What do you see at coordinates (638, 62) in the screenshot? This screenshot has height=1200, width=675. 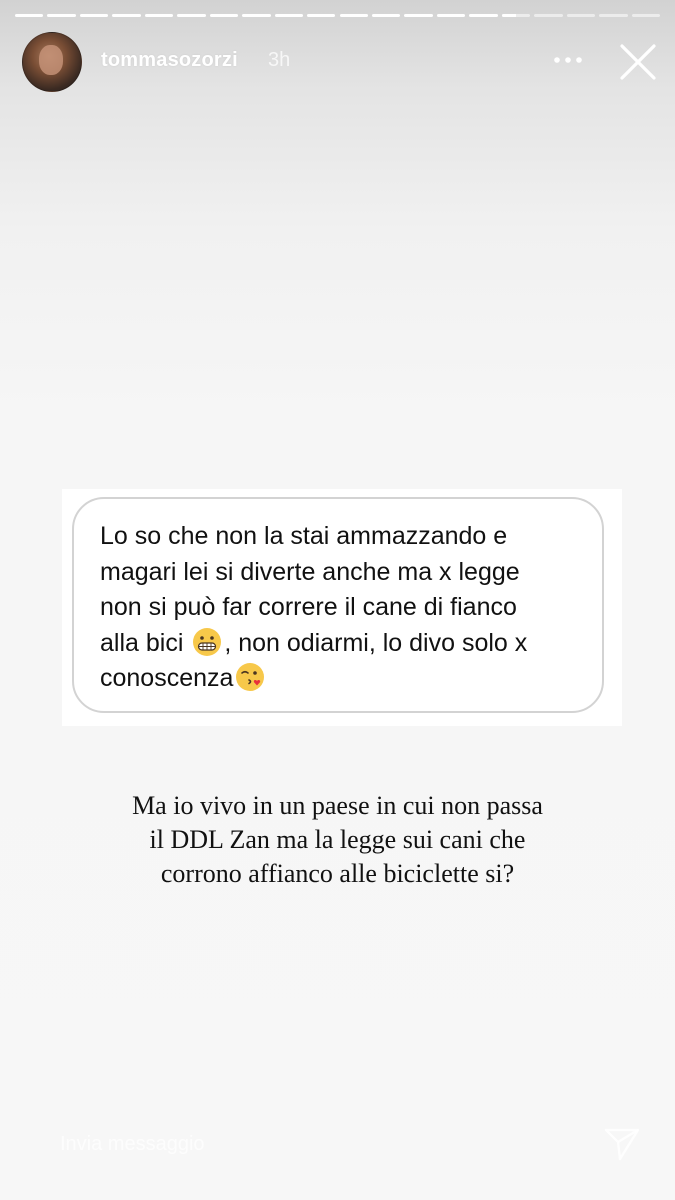 I see `close-icon` at bounding box center [638, 62].